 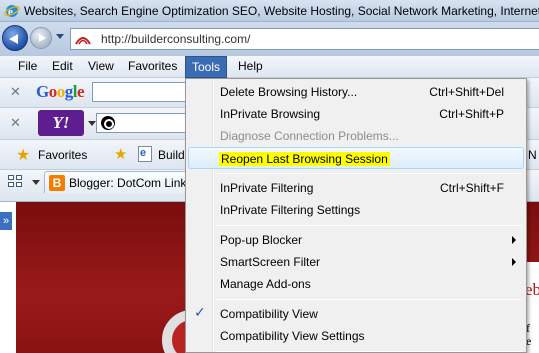 What do you see at coordinates (23, 154) in the screenshot?
I see `favorites-star-icon: ★` at bounding box center [23, 154].